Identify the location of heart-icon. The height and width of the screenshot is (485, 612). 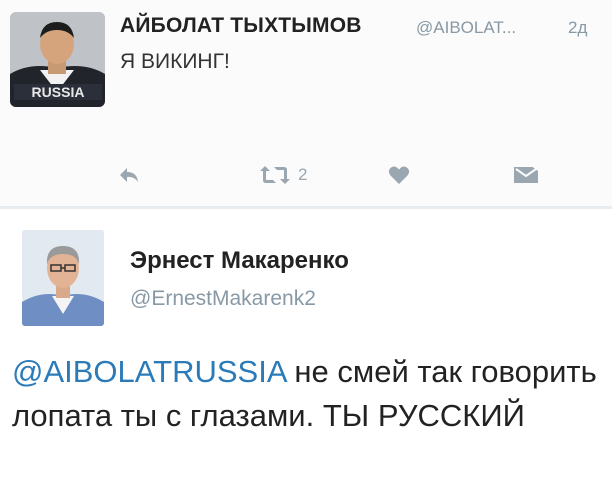
(399, 175).